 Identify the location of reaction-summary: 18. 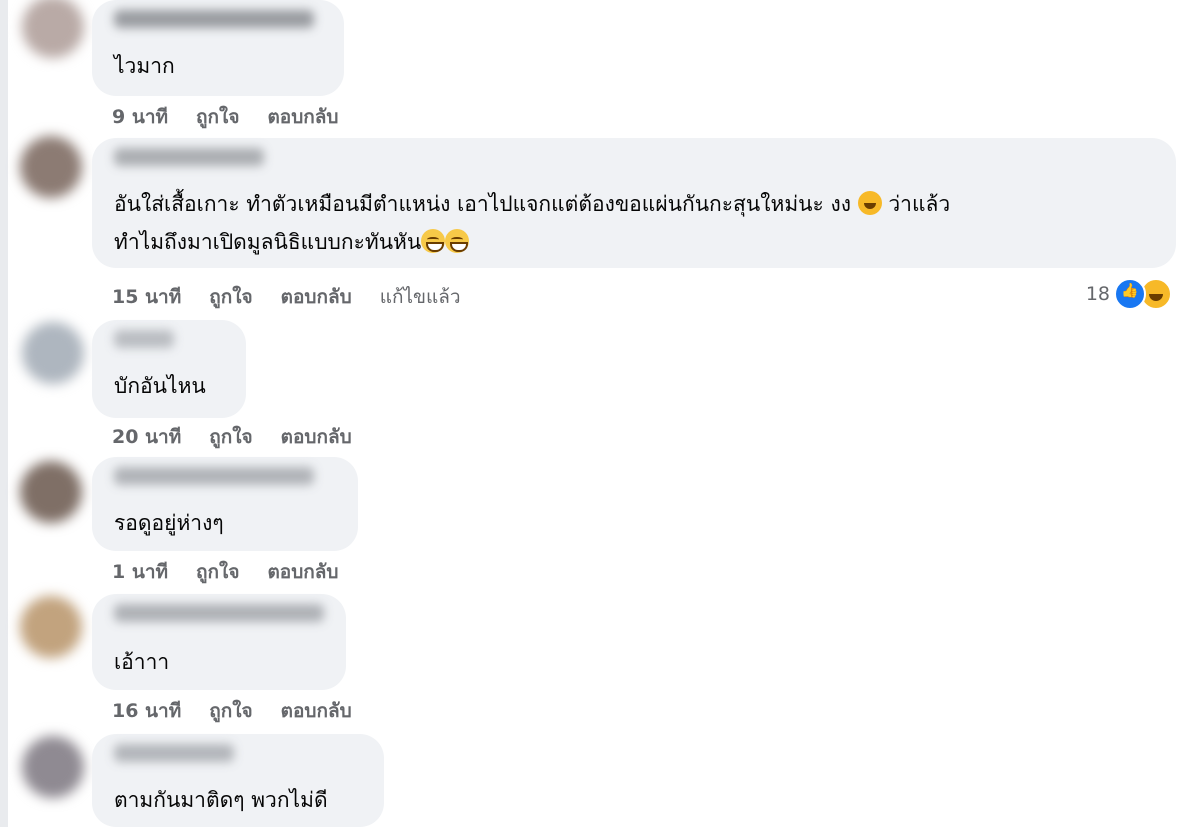
(1129, 294).